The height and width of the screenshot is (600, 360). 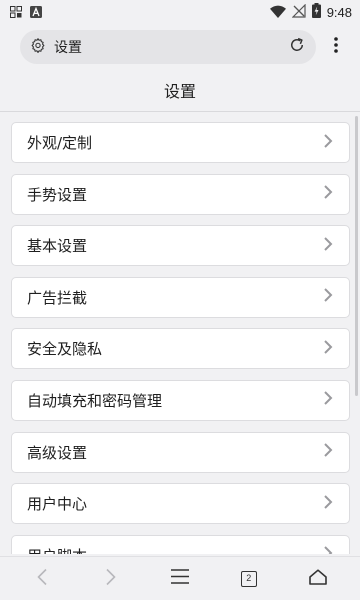 I want to click on settings-item-label: 用户脚本, so click(x=57, y=549).